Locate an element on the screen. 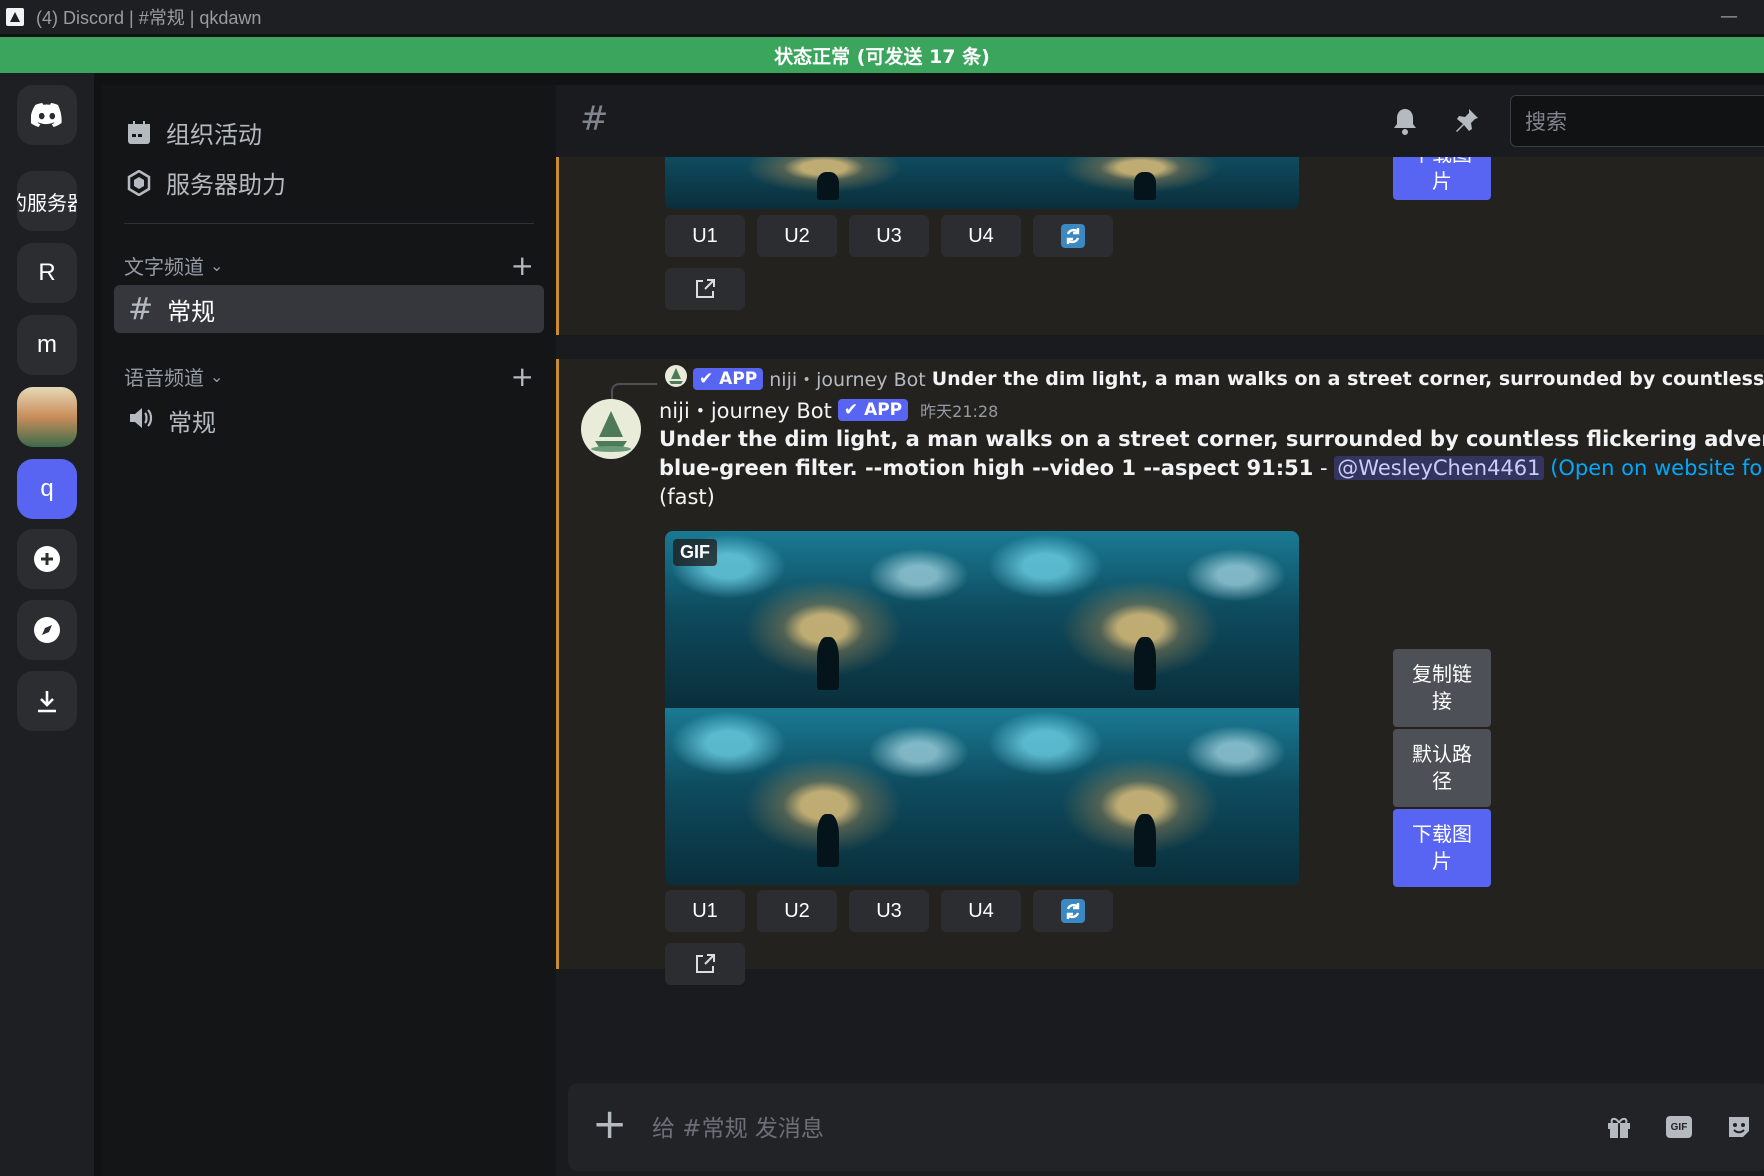 The width and height of the screenshot is (1764, 1176). add-server-button is located at coordinates (47, 559).